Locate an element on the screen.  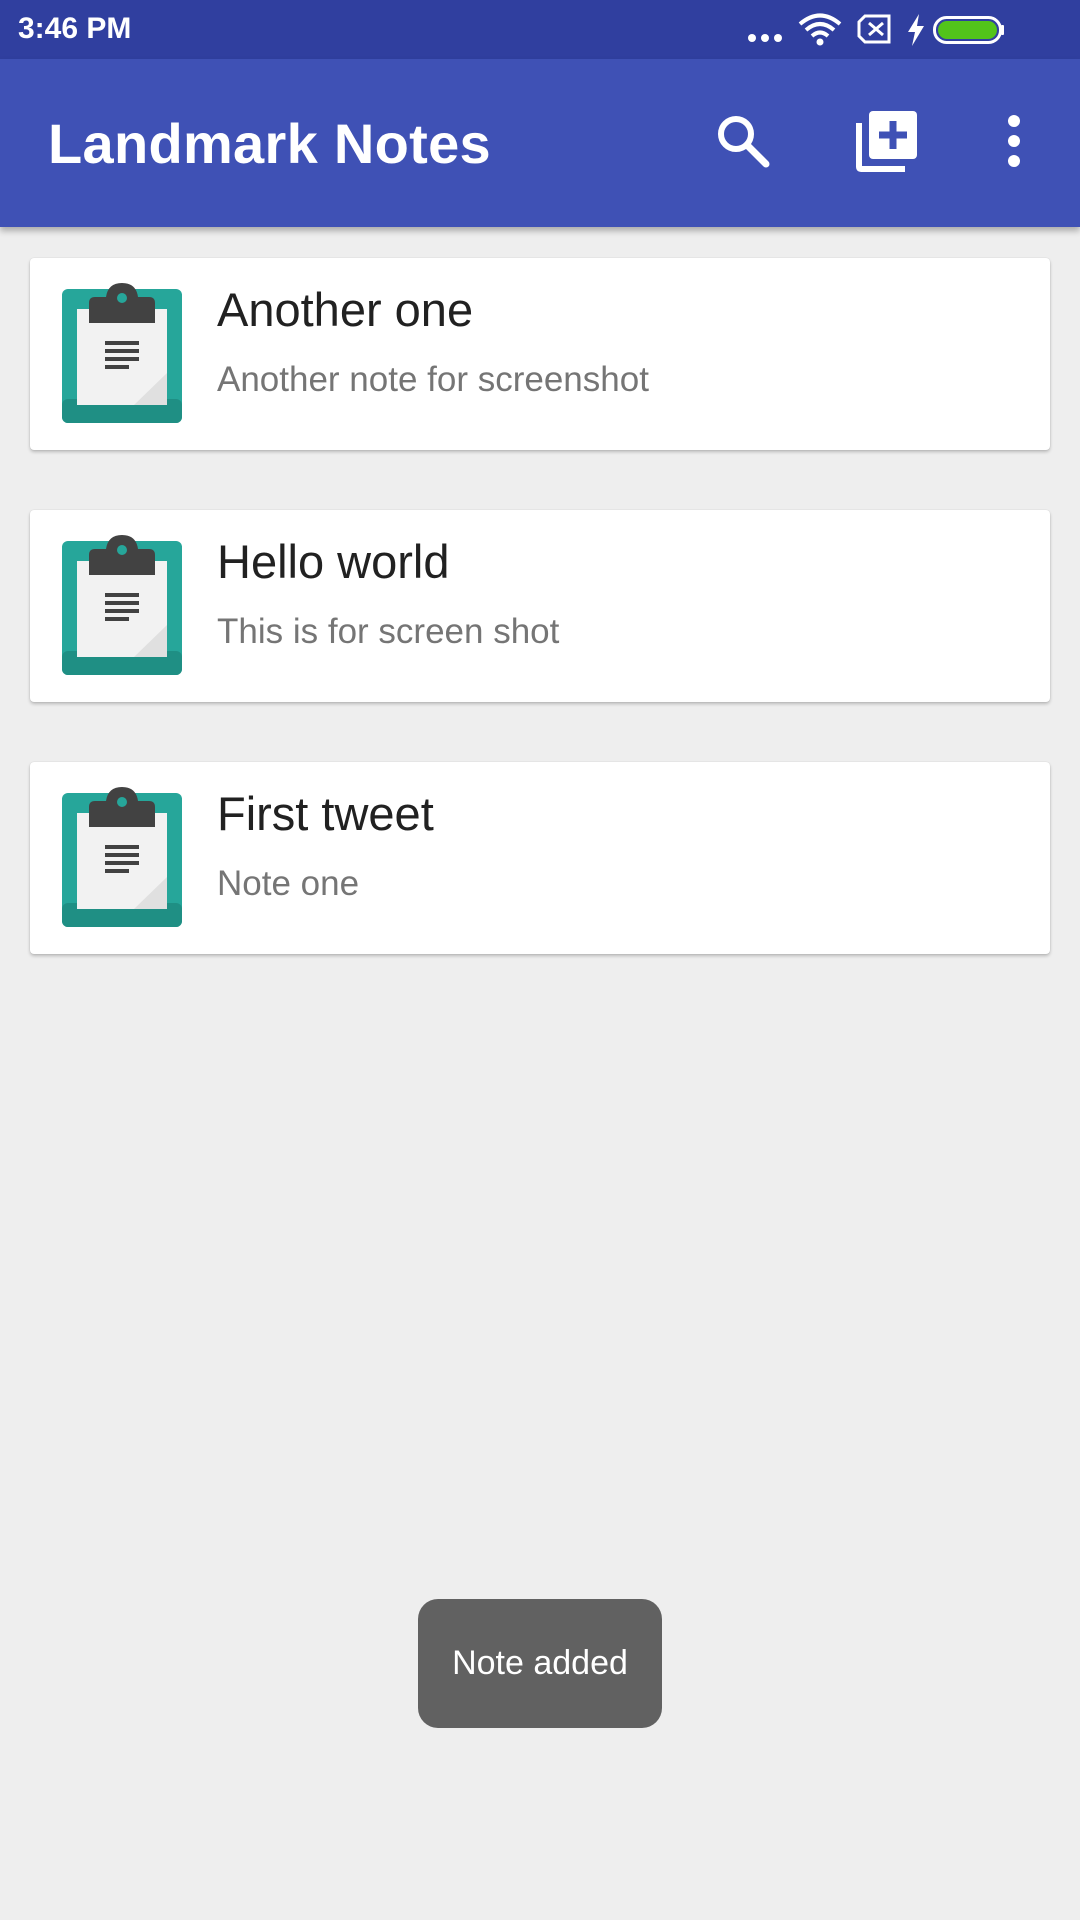
note-title: Another one is located at coordinates (345, 309).